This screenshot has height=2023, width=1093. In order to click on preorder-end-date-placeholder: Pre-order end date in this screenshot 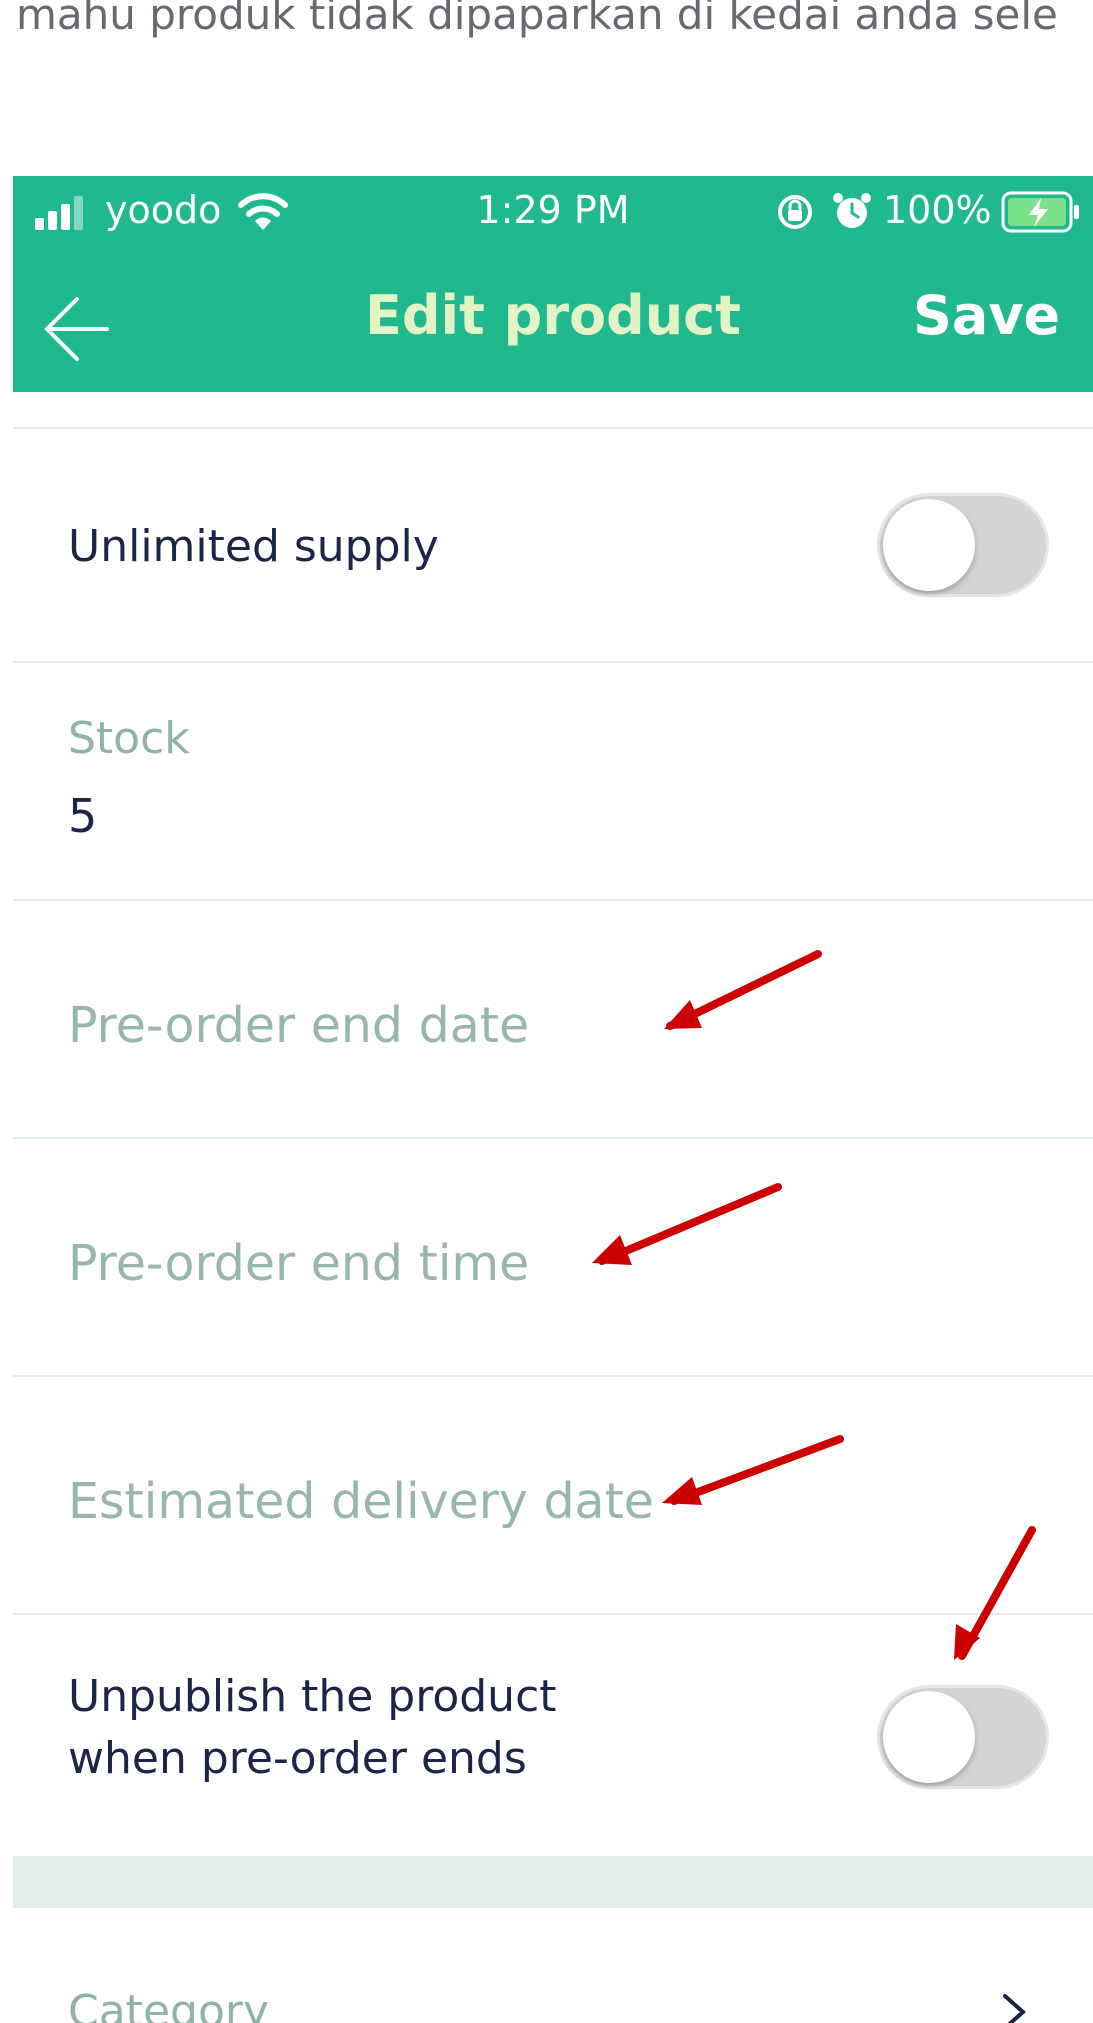, I will do `click(298, 1025)`.